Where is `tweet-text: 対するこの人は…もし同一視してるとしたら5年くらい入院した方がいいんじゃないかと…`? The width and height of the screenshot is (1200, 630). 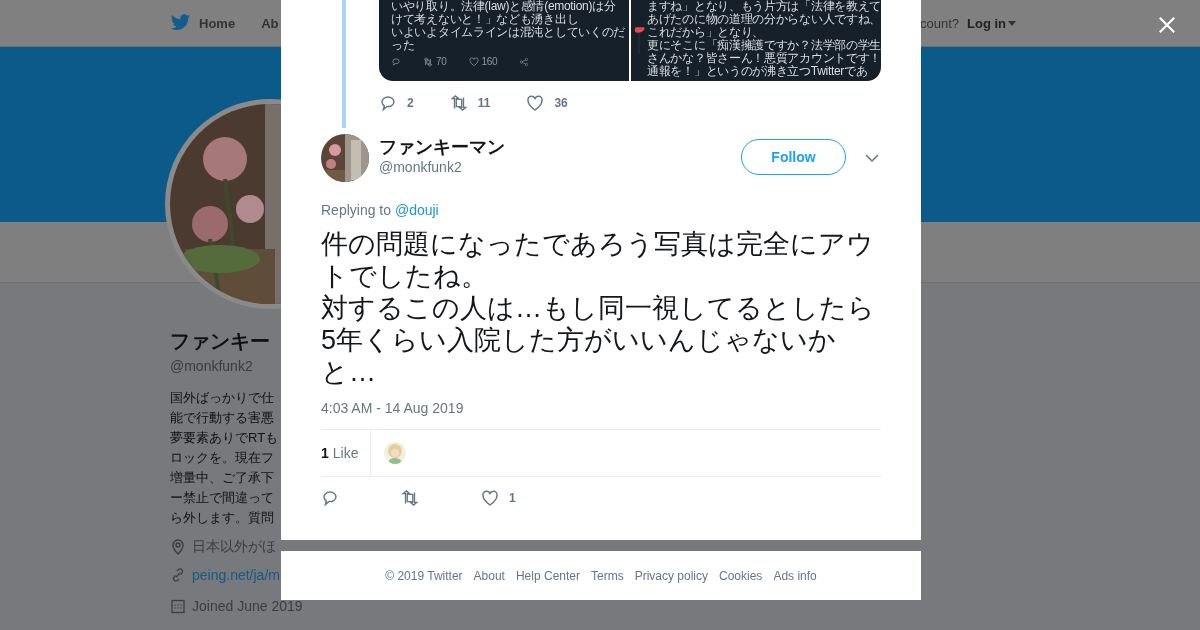
tweet-text: 対するこの人は…もし同一視してるとしたら5年くらい入院した方がいいんじゃないかと… is located at coordinates (598, 340).